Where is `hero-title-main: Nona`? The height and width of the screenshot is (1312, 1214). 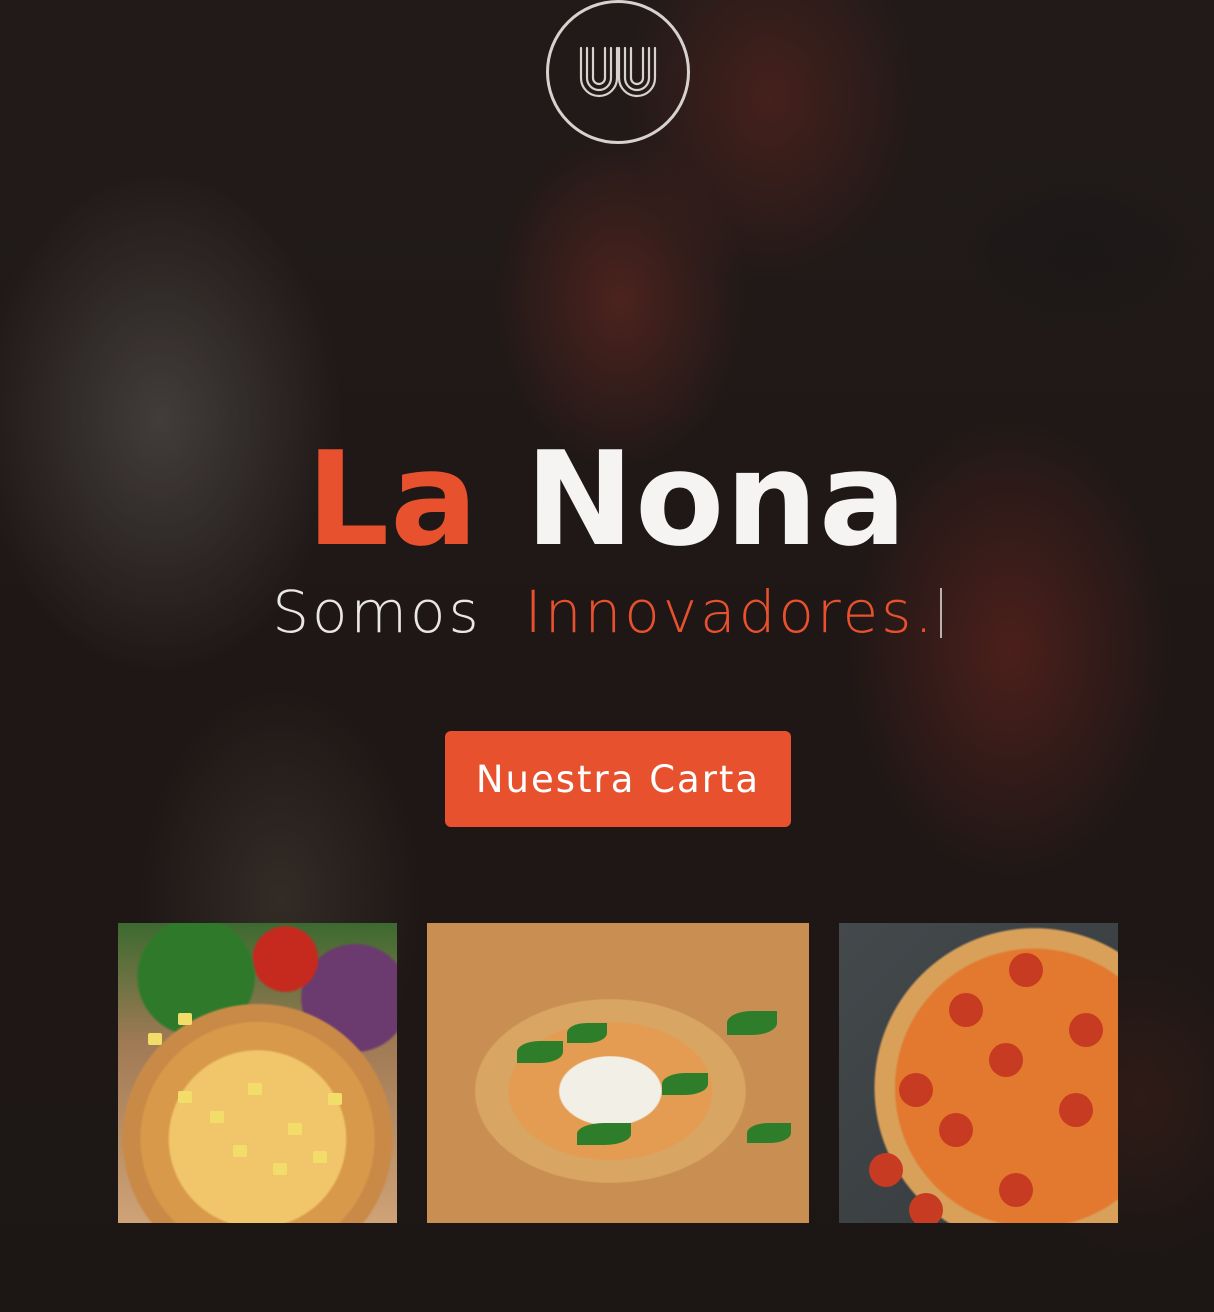 hero-title-main: Nona is located at coordinates (716, 499).